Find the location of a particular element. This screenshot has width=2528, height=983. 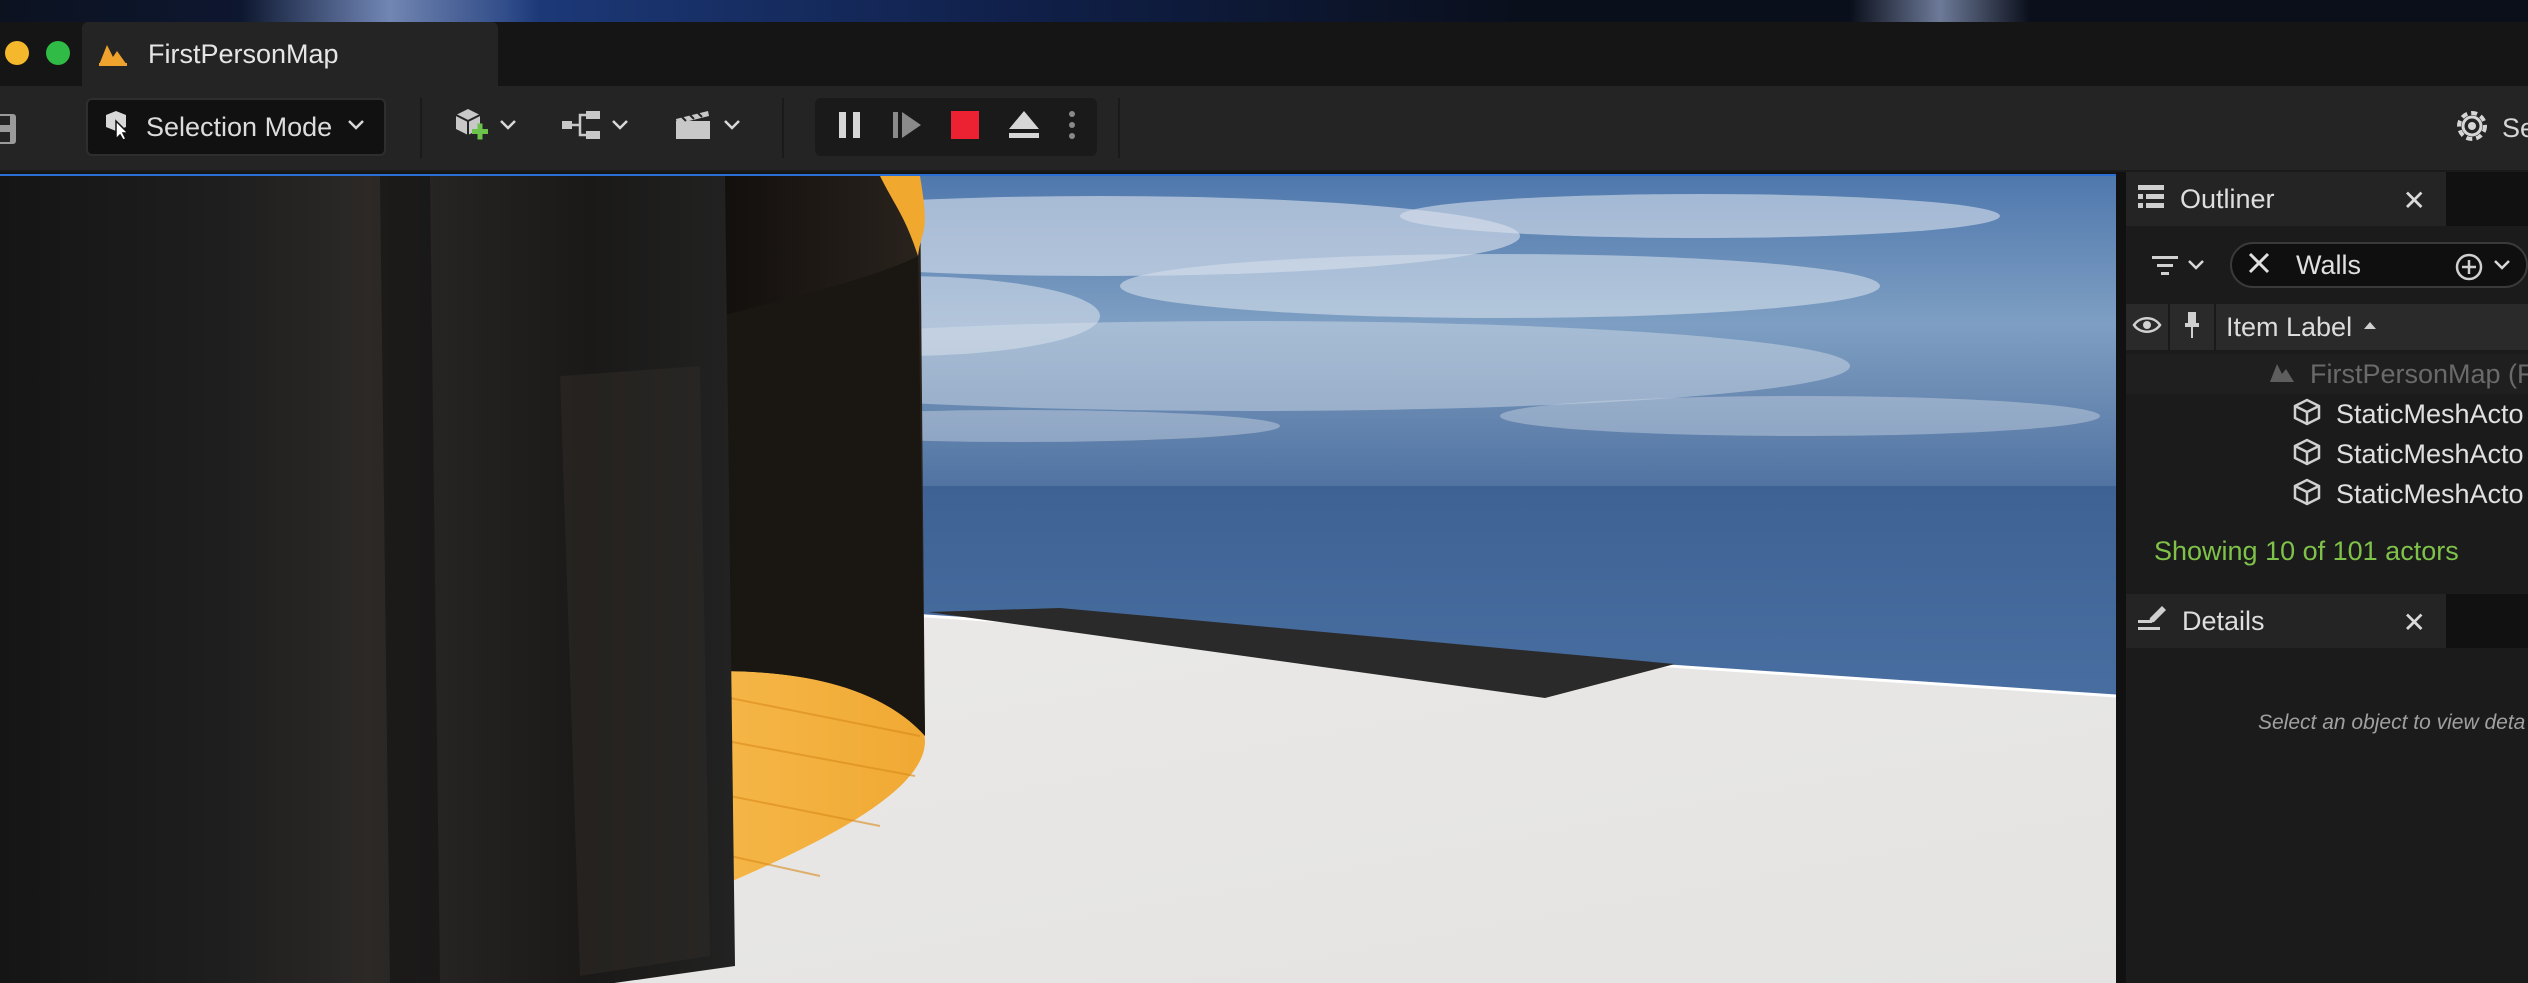

search-value: Walls is located at coordinates (2328, 264).